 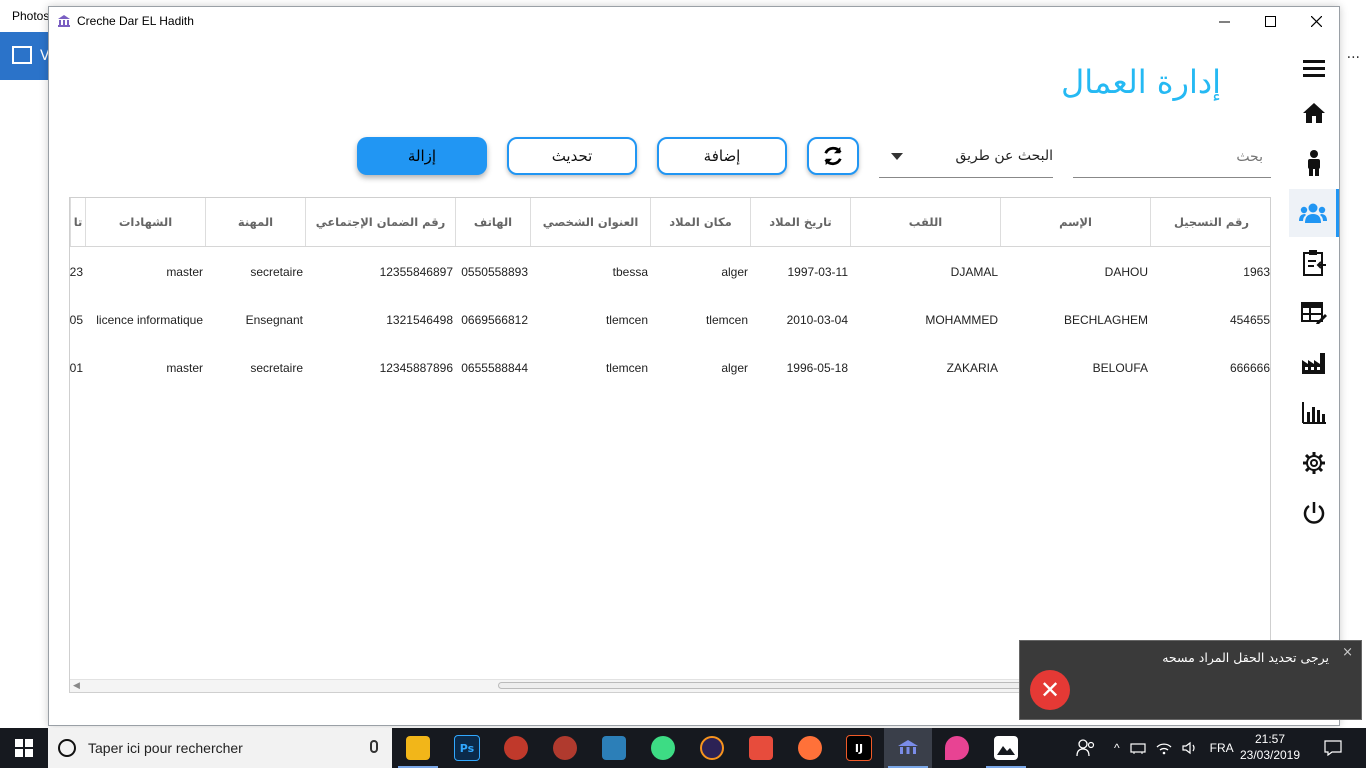 What do you see at coordinates (1347, 652) in the screenshot?
I see `toast-close-icon: ×` at bounding box center [1347, 652].